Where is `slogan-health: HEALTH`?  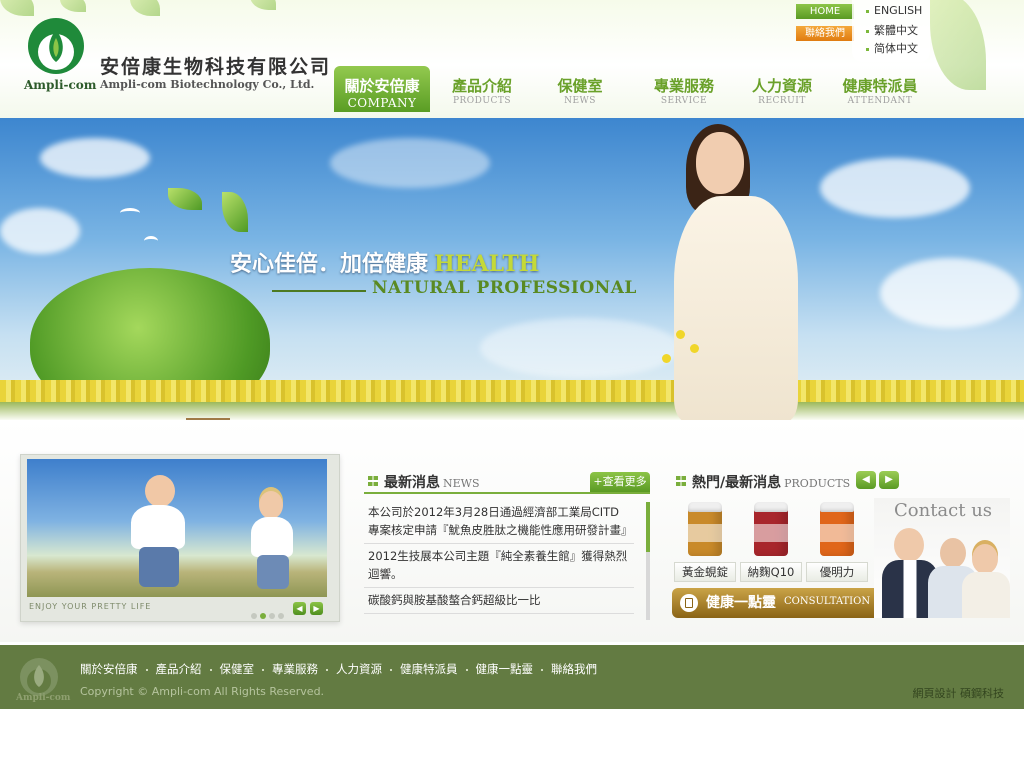
slogan-health: HEALTH is located at coordinates (487, 264).